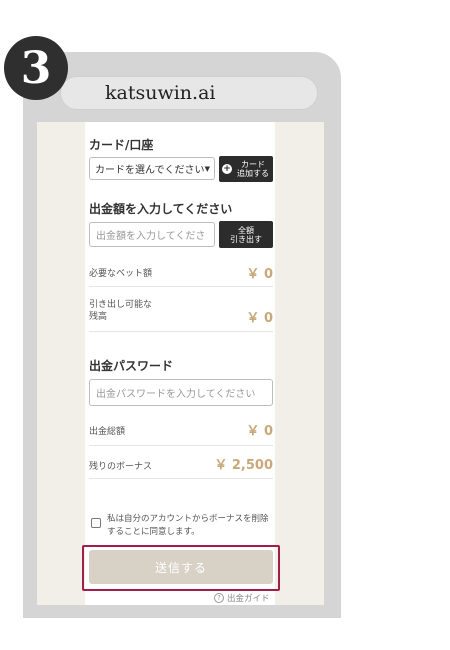 The image size is (450, 650). Describe the element at coordinates (248, 599) in the screenshot. I see `guide-label: 出金ガイド` at that location.